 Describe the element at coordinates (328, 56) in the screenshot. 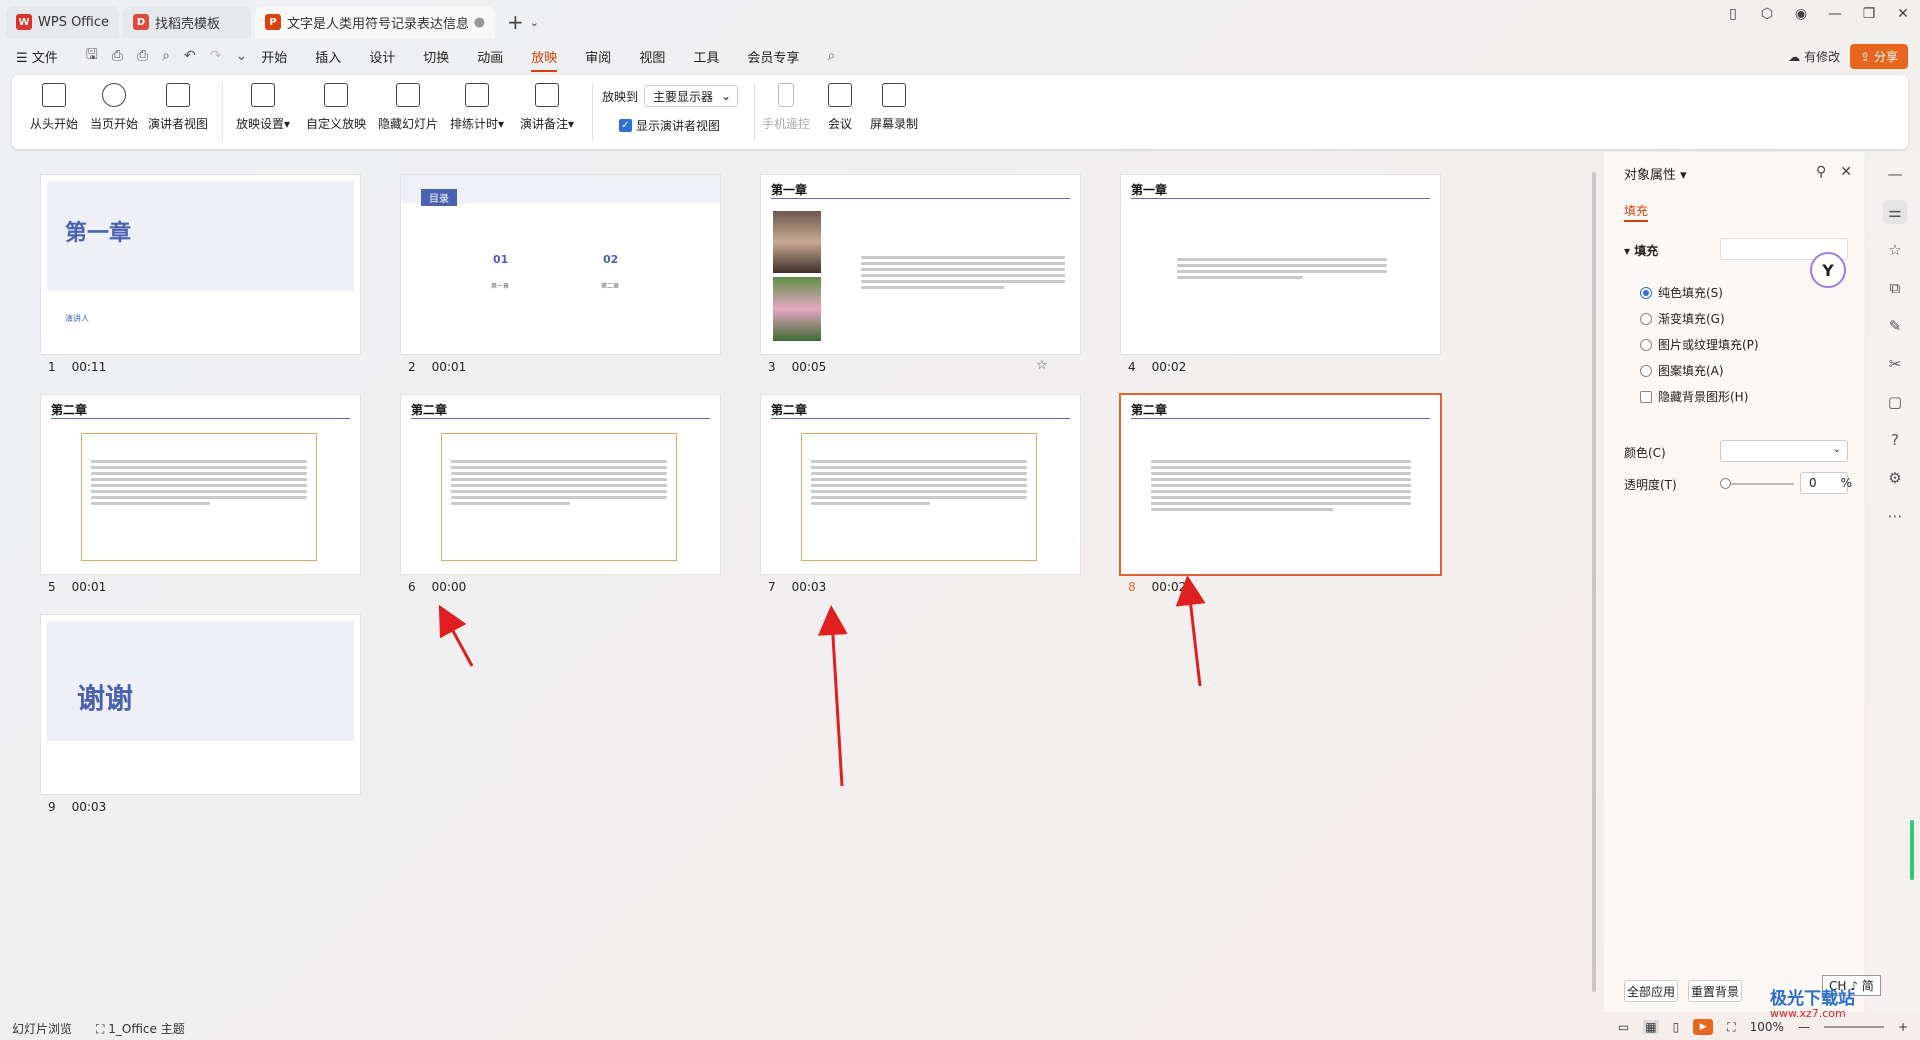

I see `menu-insert: 插入` at that location.